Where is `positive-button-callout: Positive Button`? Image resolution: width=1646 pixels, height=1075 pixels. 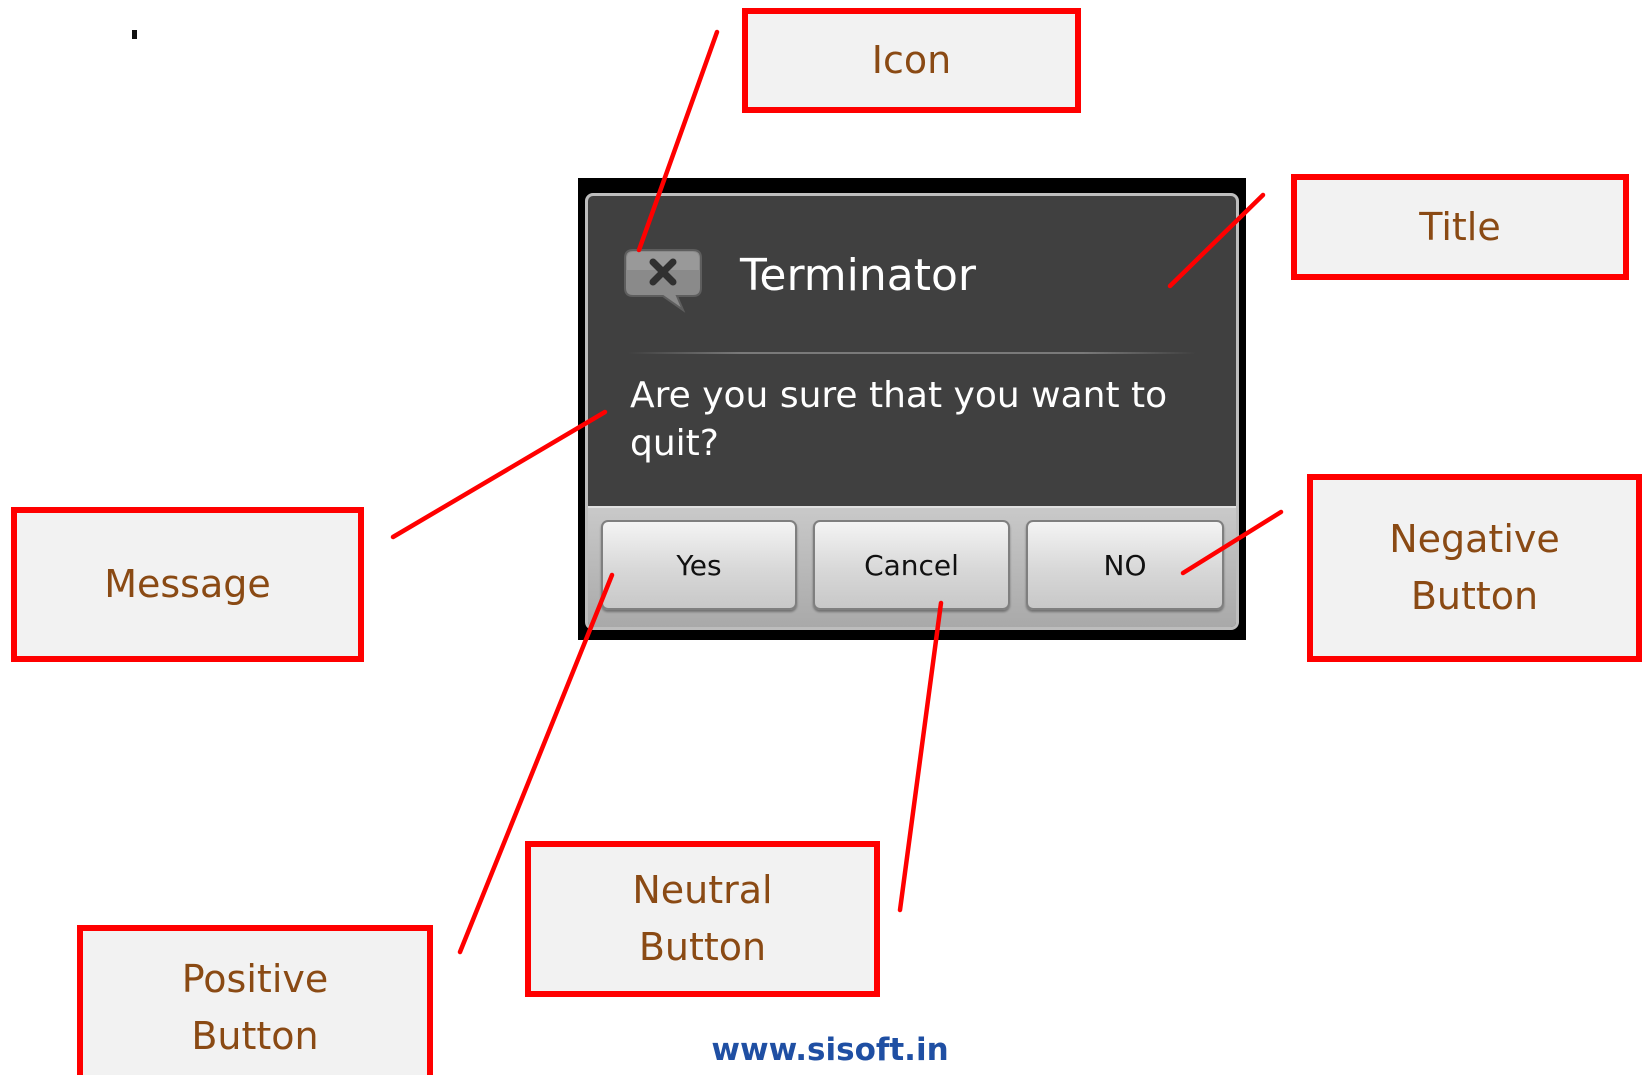
positive-button-callout: Positive Button is located at coordinates (255, 1000).